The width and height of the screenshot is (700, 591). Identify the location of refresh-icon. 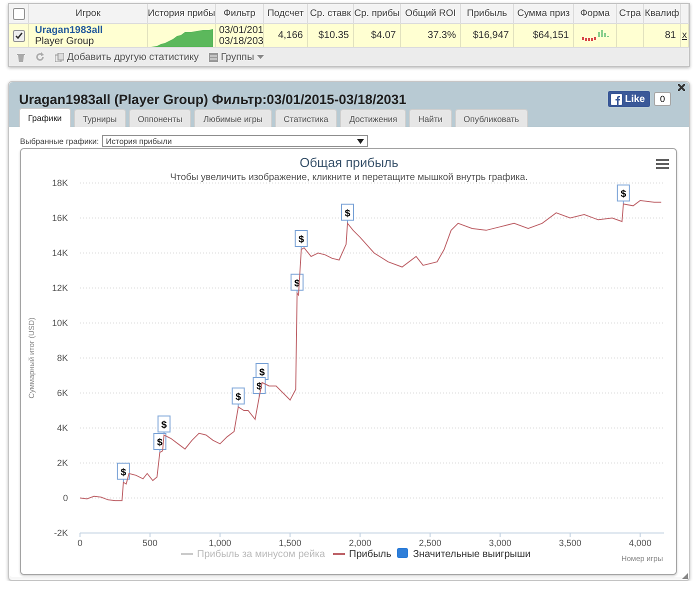
(40, 57).